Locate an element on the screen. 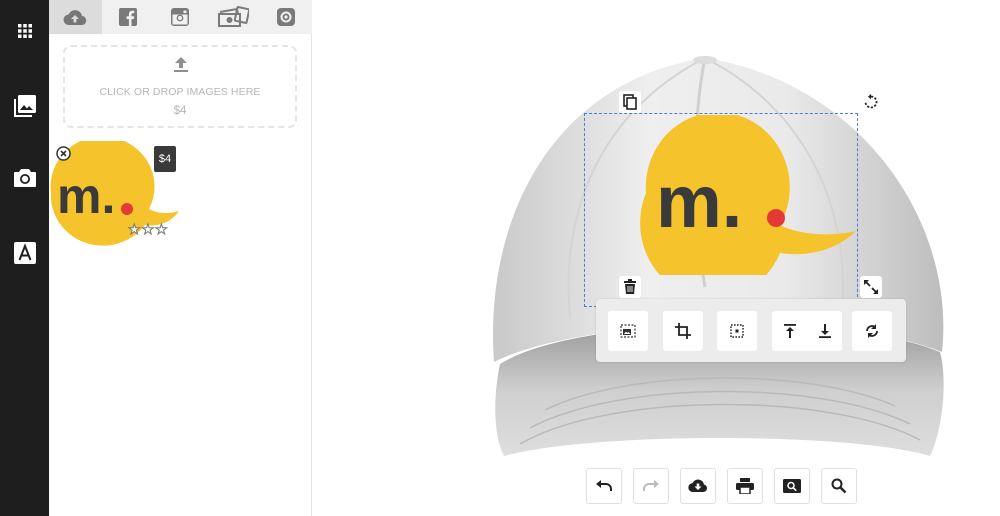 Image resolution: width=1000 pixels, height=516 pixels. upload-arrow-icon is located at coordinates (181, 64).